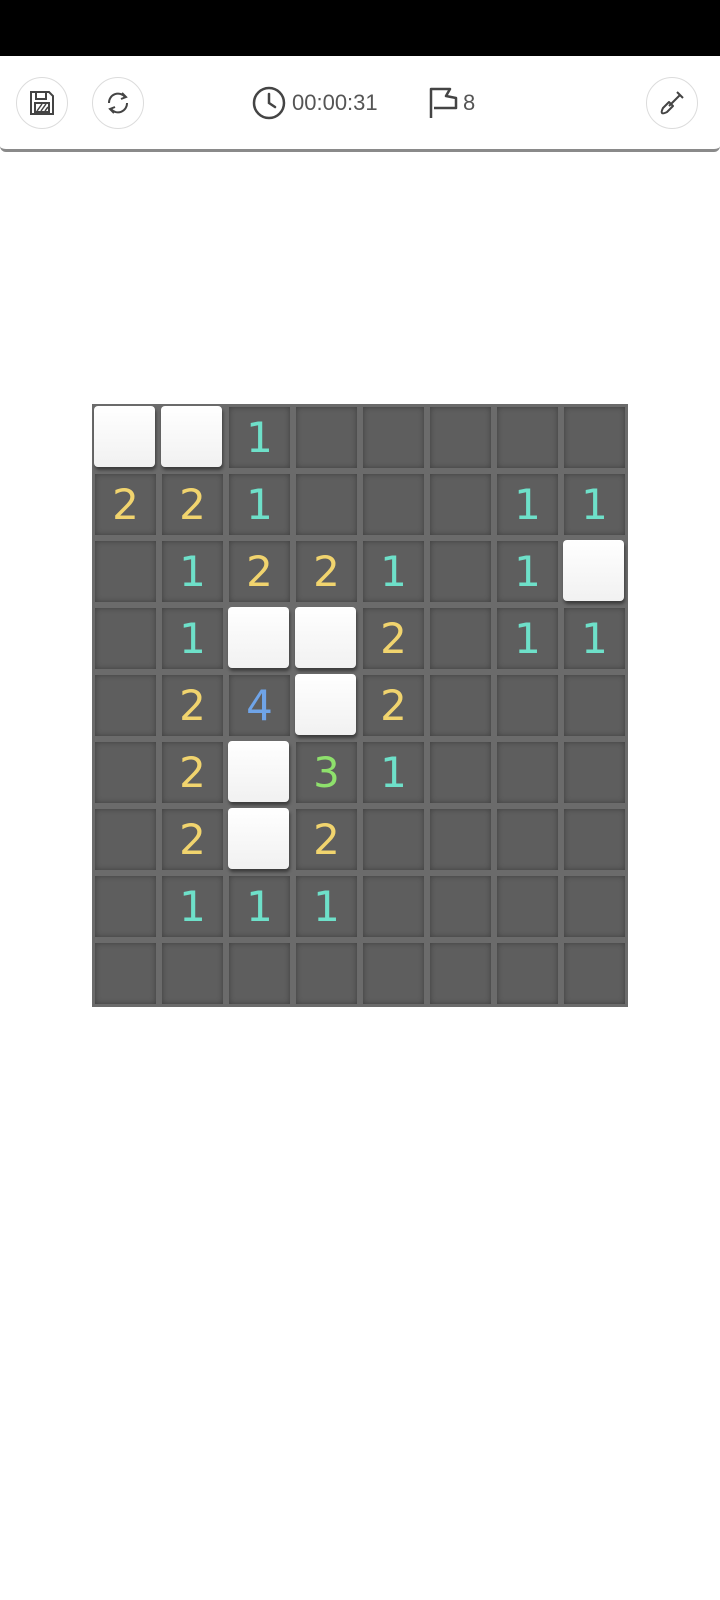  Describe the element at coordinates (443, 102) in the screenshot. I see `flag-icon` at that location.